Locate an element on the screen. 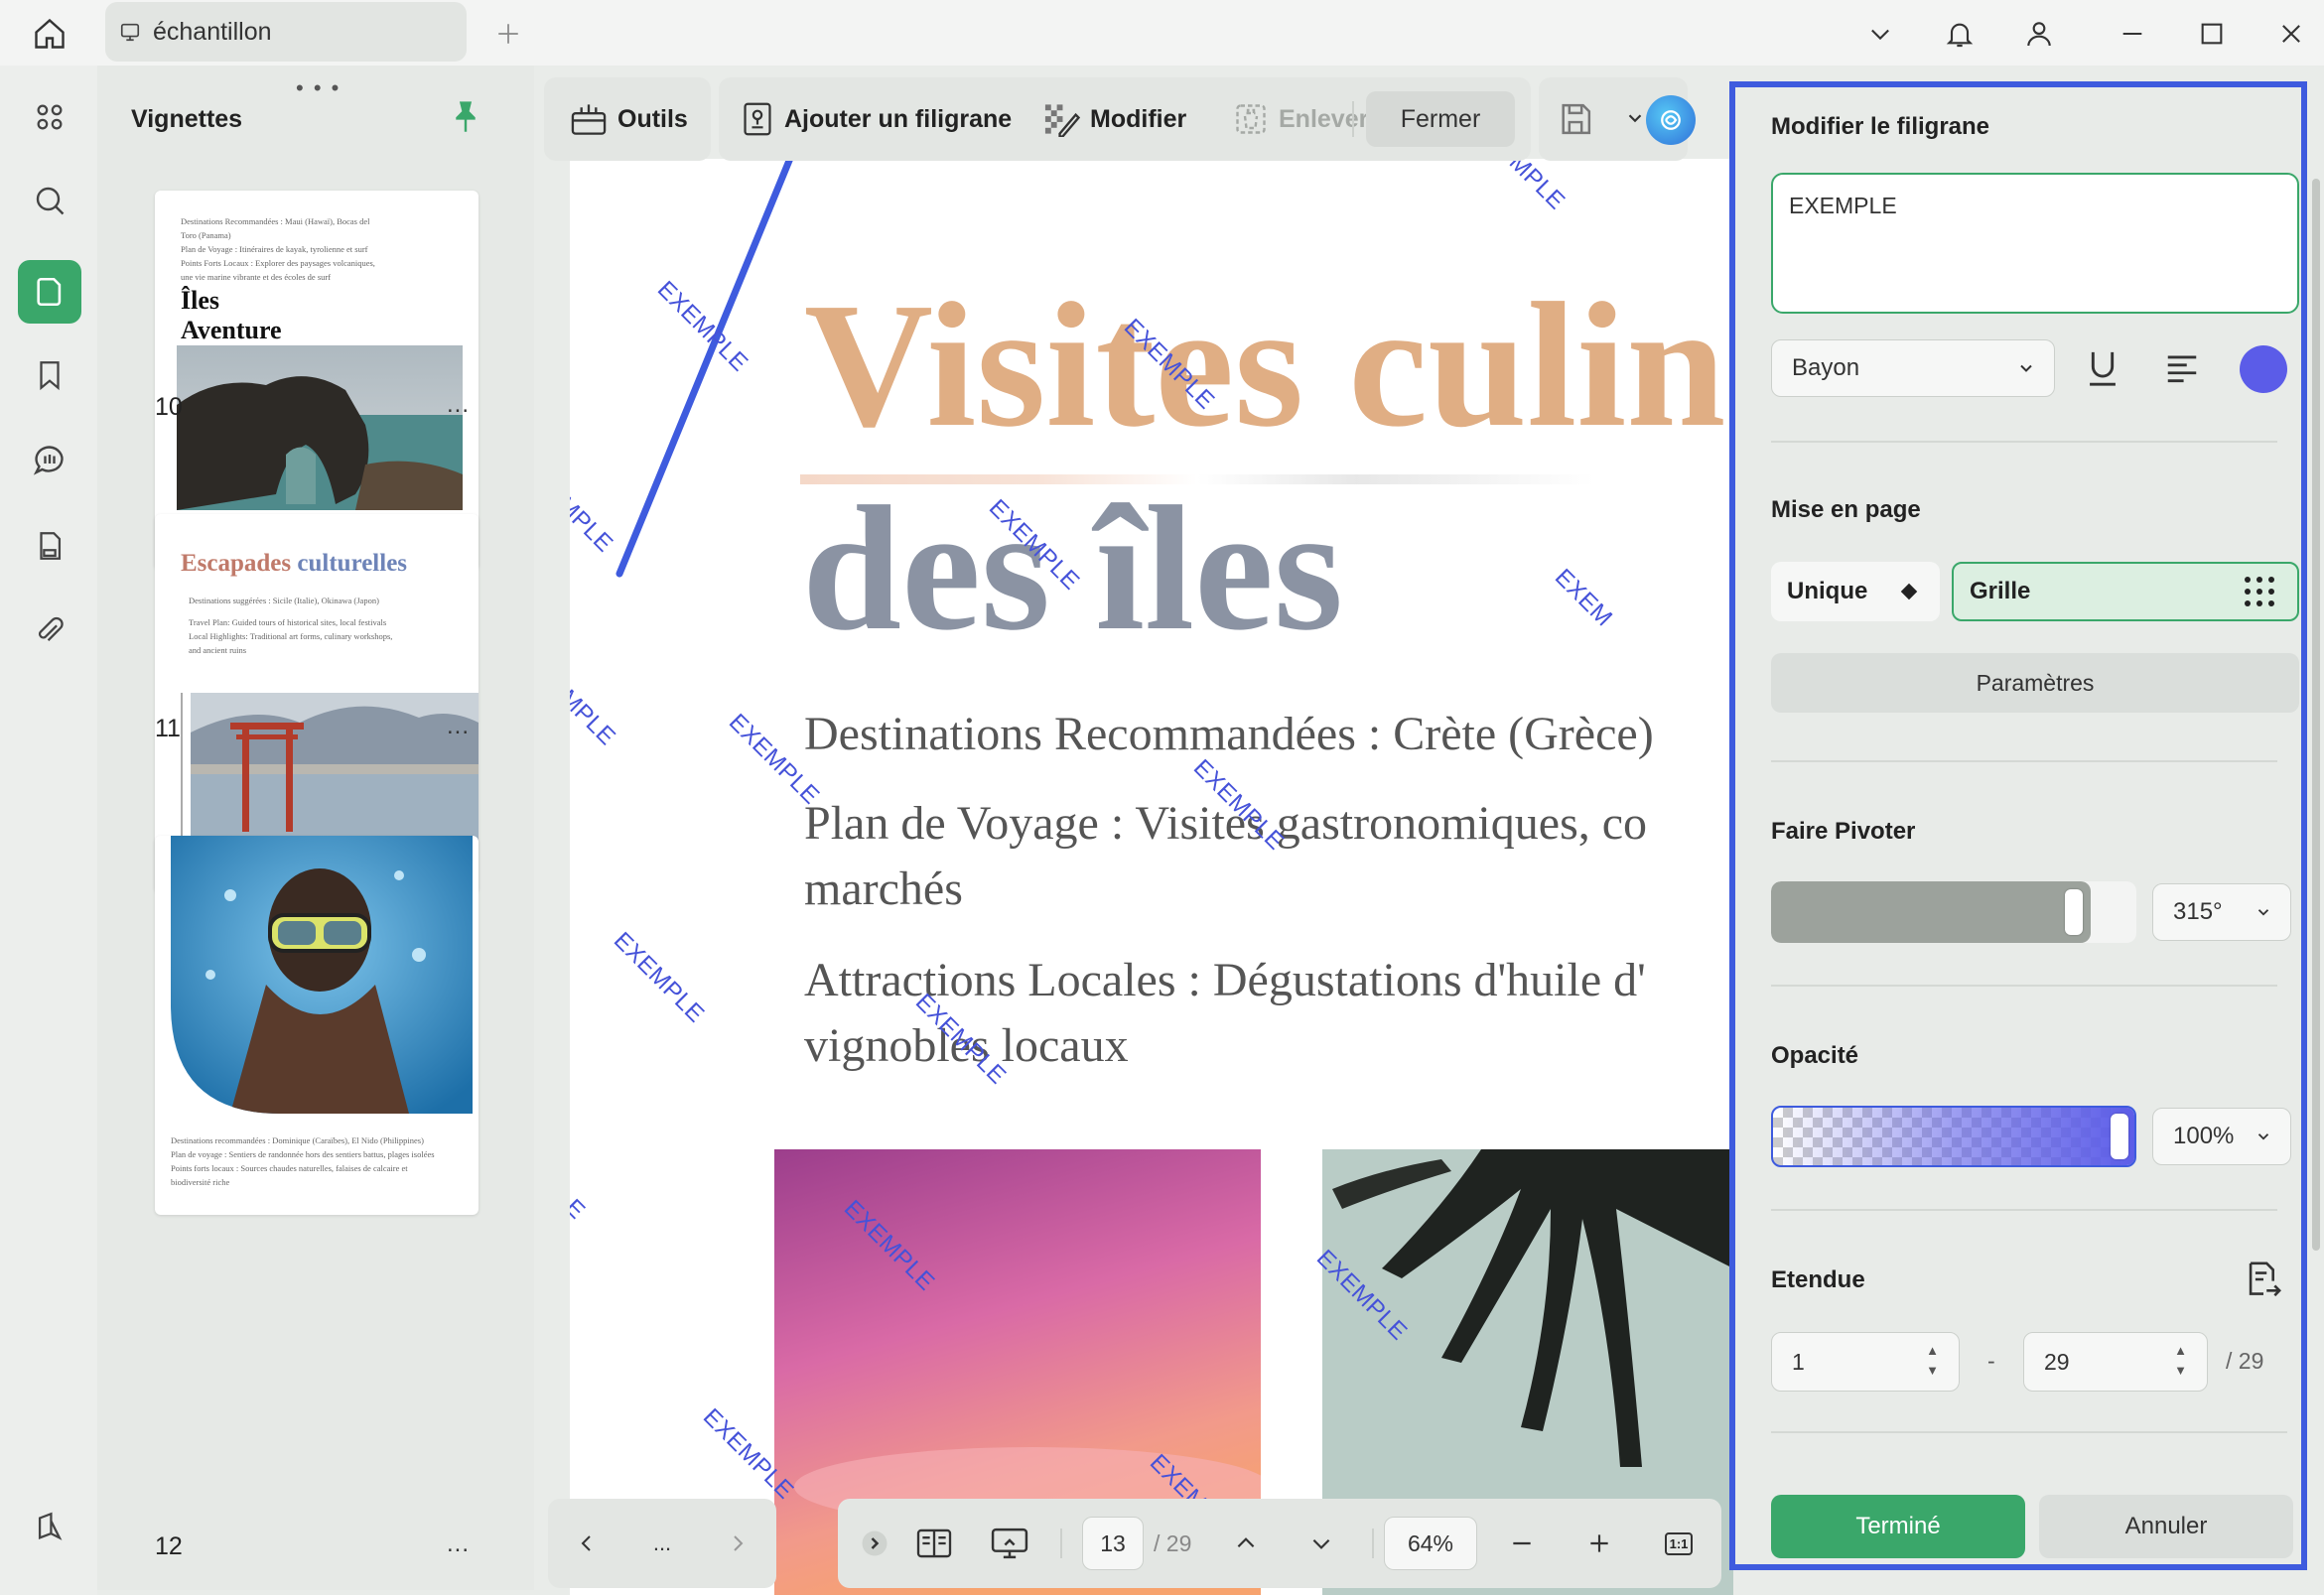 The height and width of the screenshot is (1595, 2324). font-select: Bayon is located at coordinates (1913, 368).